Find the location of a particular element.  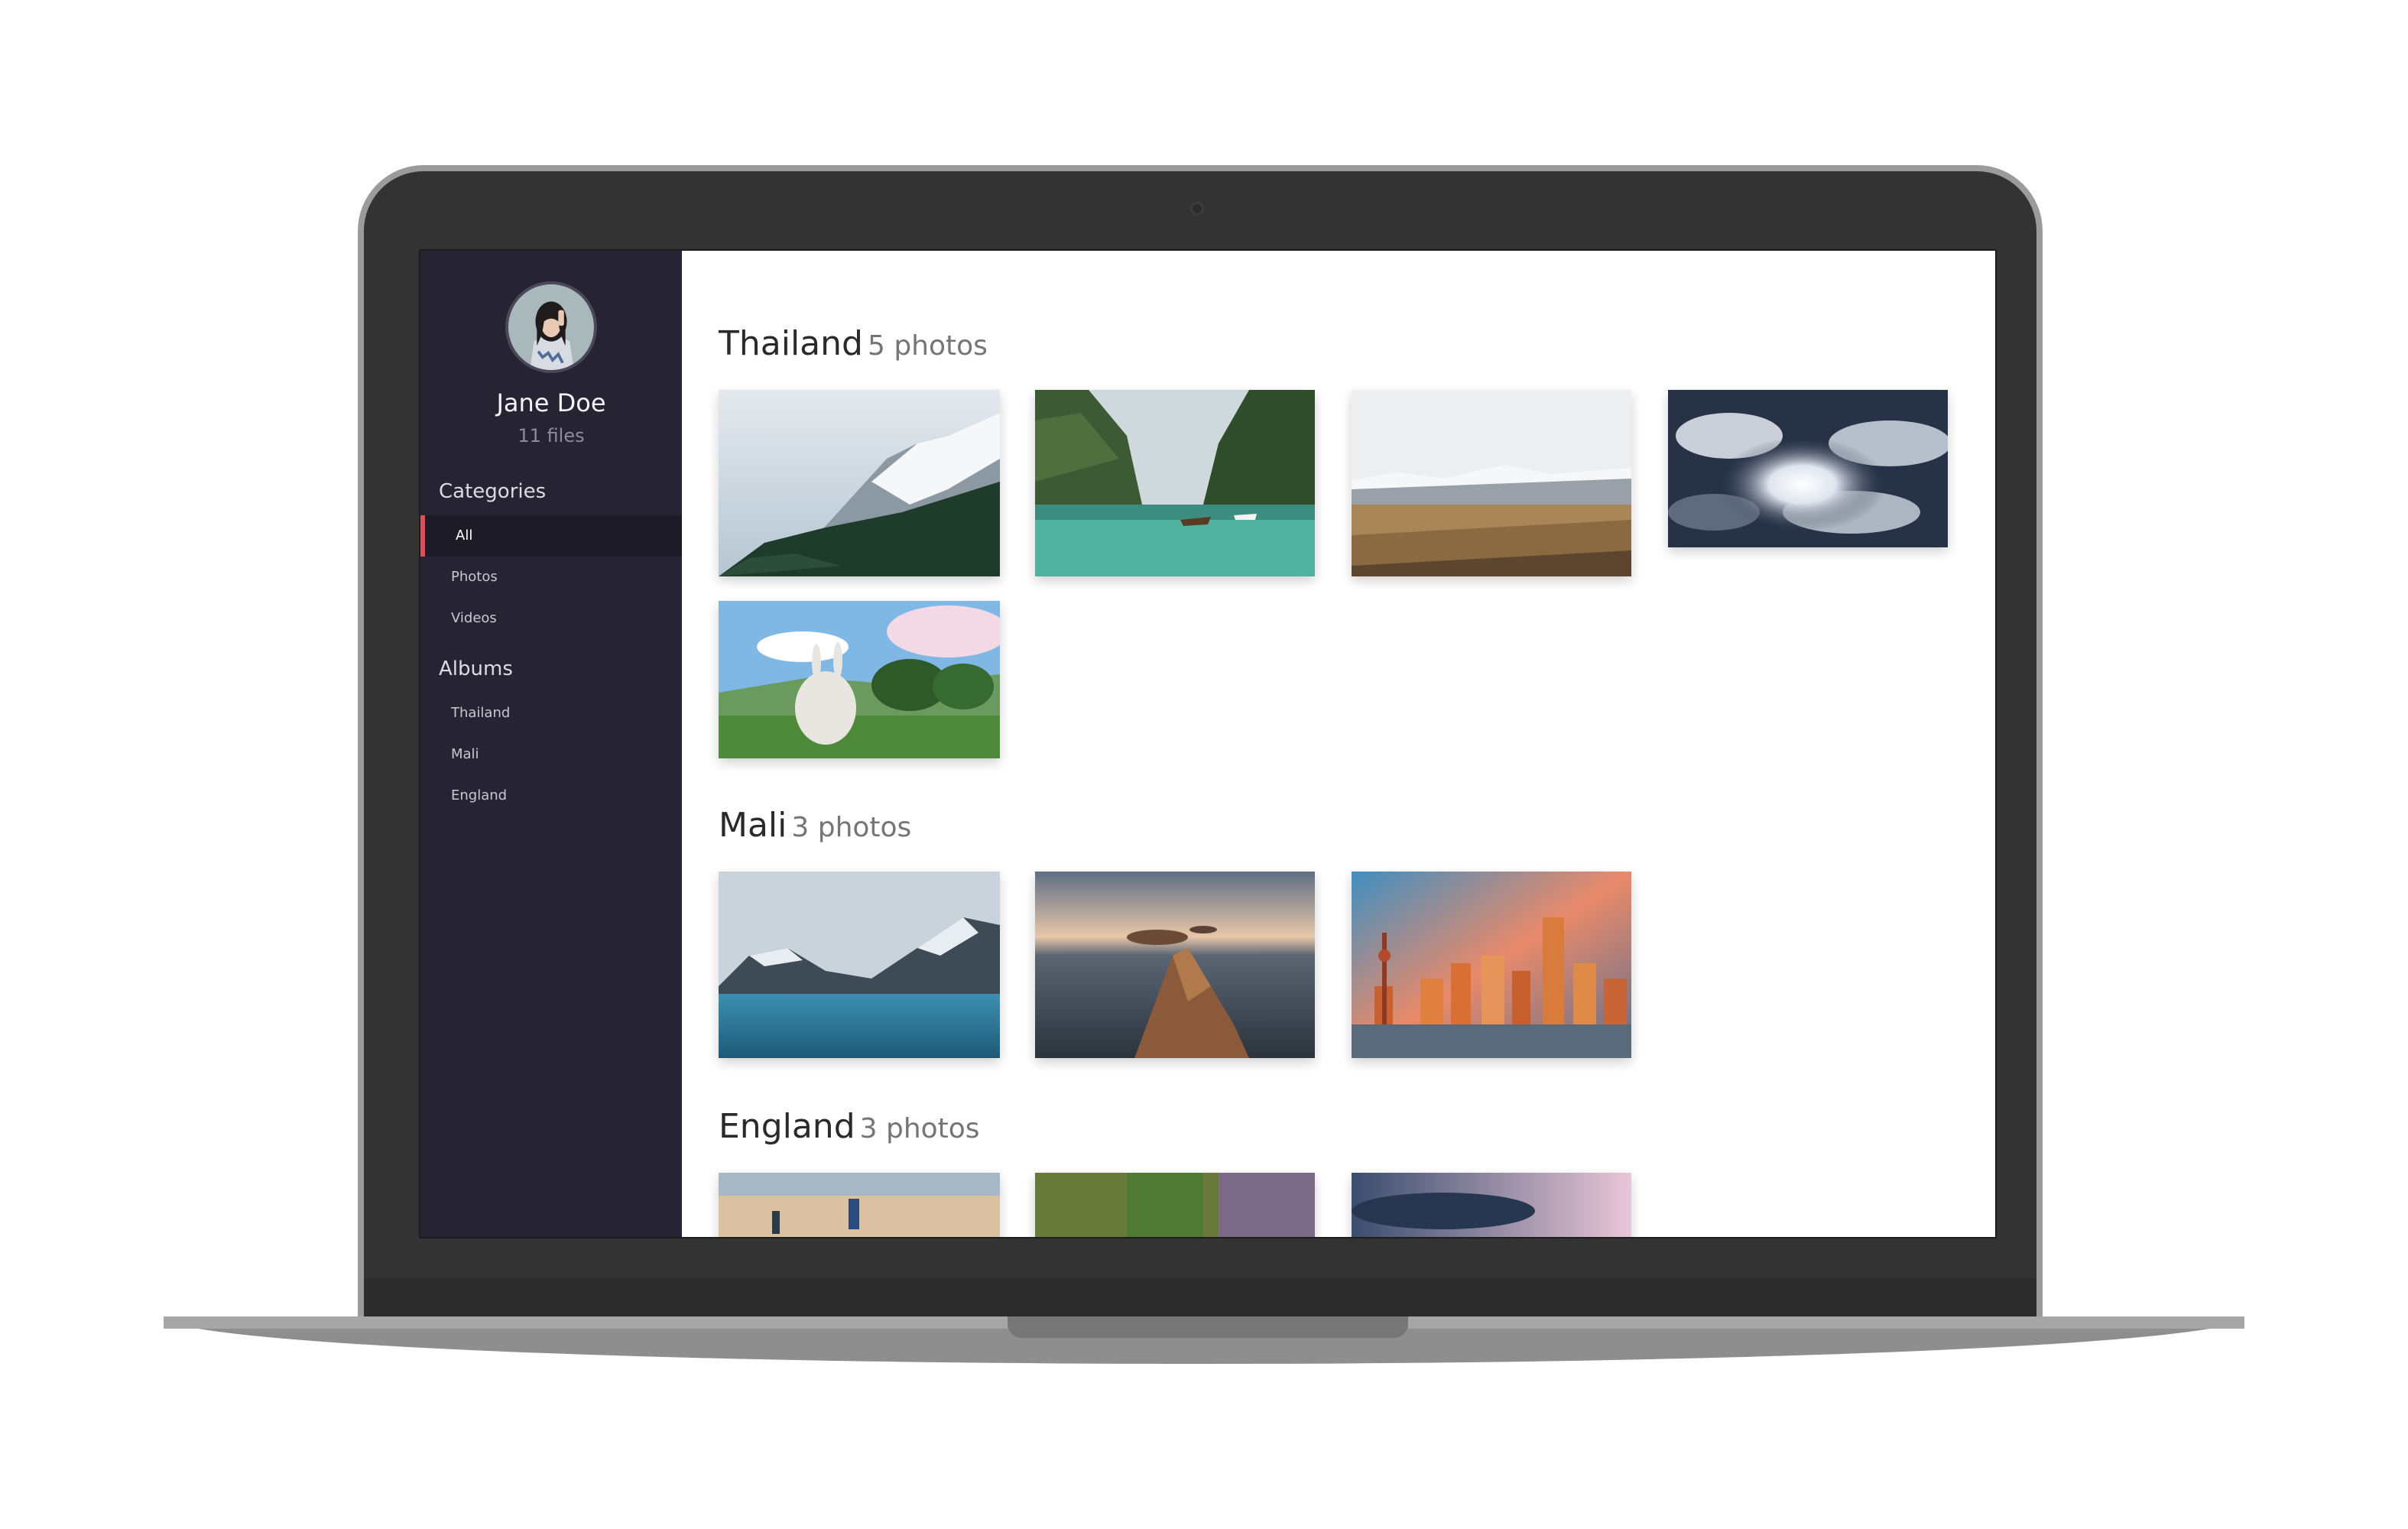

sidebar-item-videos: Videos is located at coordinates (551, 618).